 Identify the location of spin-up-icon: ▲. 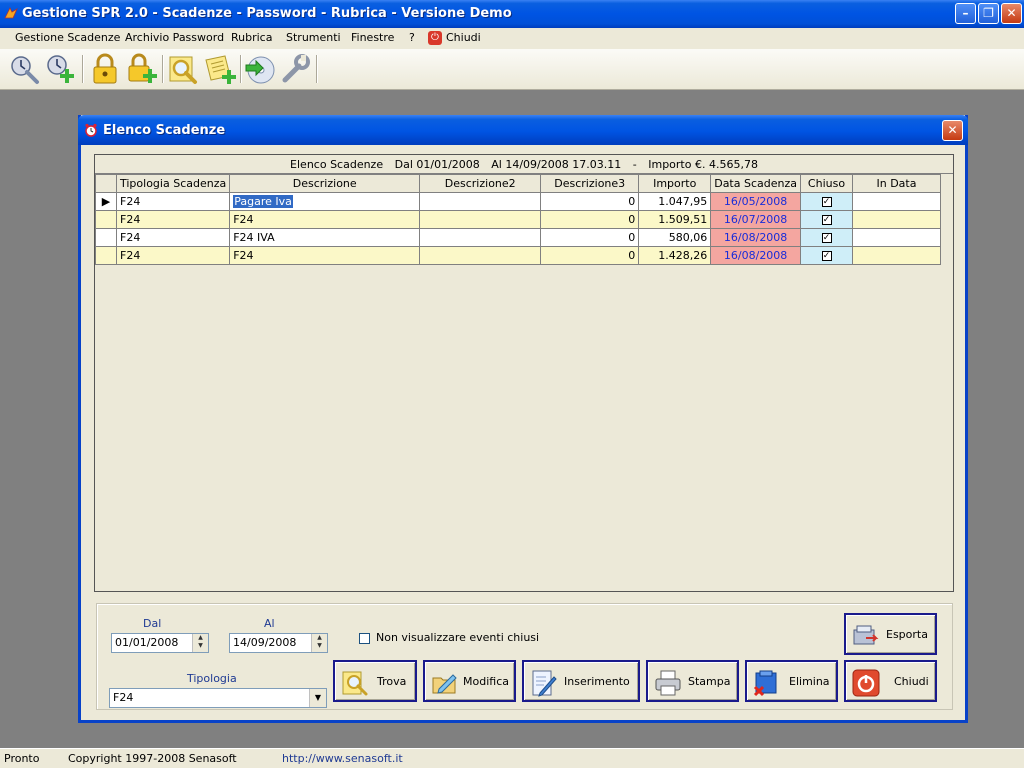
(200, 637).